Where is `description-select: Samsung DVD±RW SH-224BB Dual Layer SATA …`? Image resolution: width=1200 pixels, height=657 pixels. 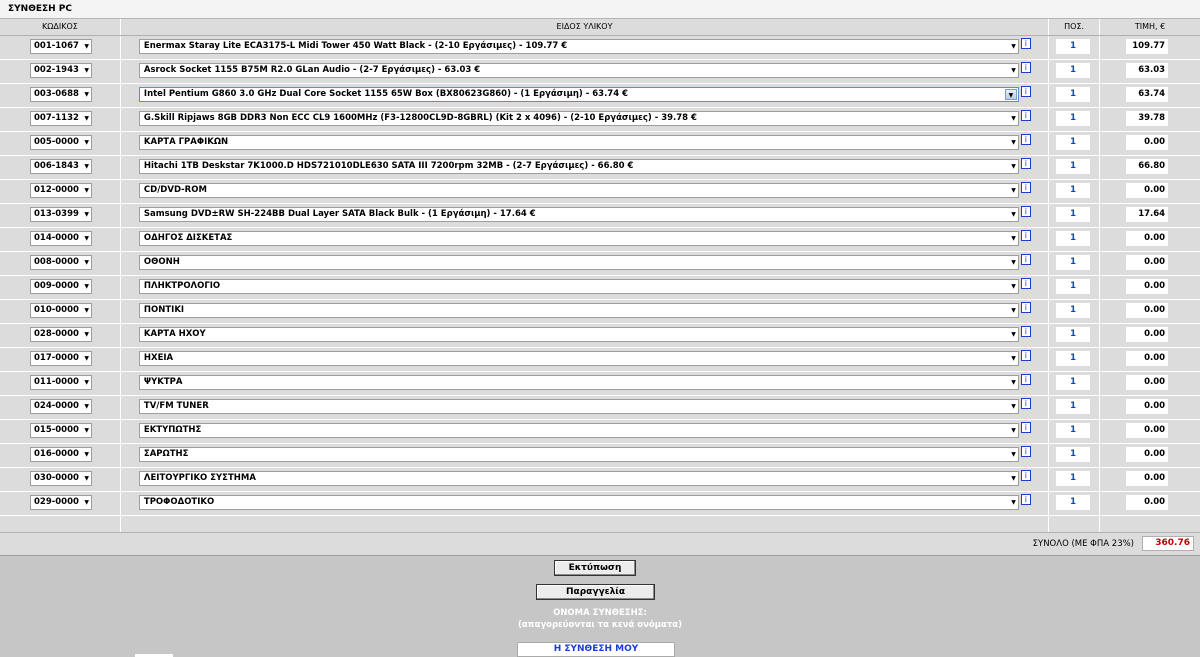 description-select: Samsung DVD±RW SH-224BB Dual Layer SATA … is located at coordinates (578, 214).